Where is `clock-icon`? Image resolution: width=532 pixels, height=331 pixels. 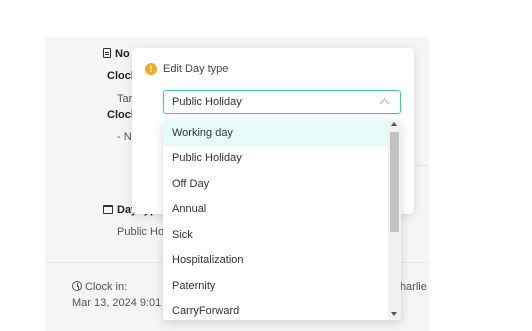
clock-icon is located at coordinates (77, 286).